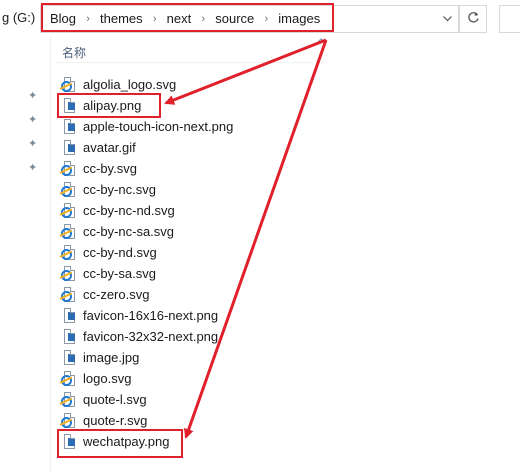 The width and height of the screenshot is (520, 472). What do you see at coordinates (193, 168) in the screenshot?
I see `list-item: cc-by.svg` at bounding box center [193, 168].